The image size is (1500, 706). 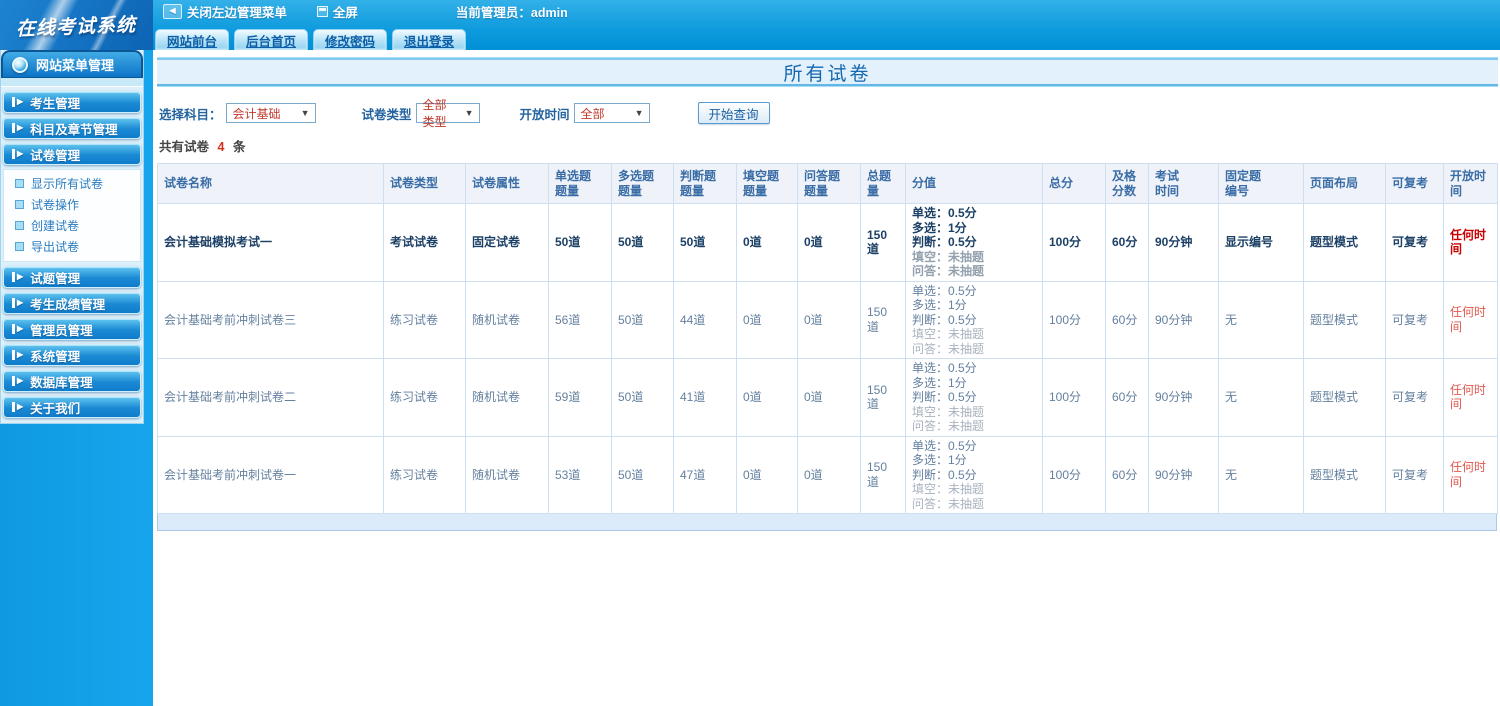 What do you see at coordinates (337, 11) in the screenshot?
I see `fullscreen-button: 全屏` at bounding box center [337, 11].